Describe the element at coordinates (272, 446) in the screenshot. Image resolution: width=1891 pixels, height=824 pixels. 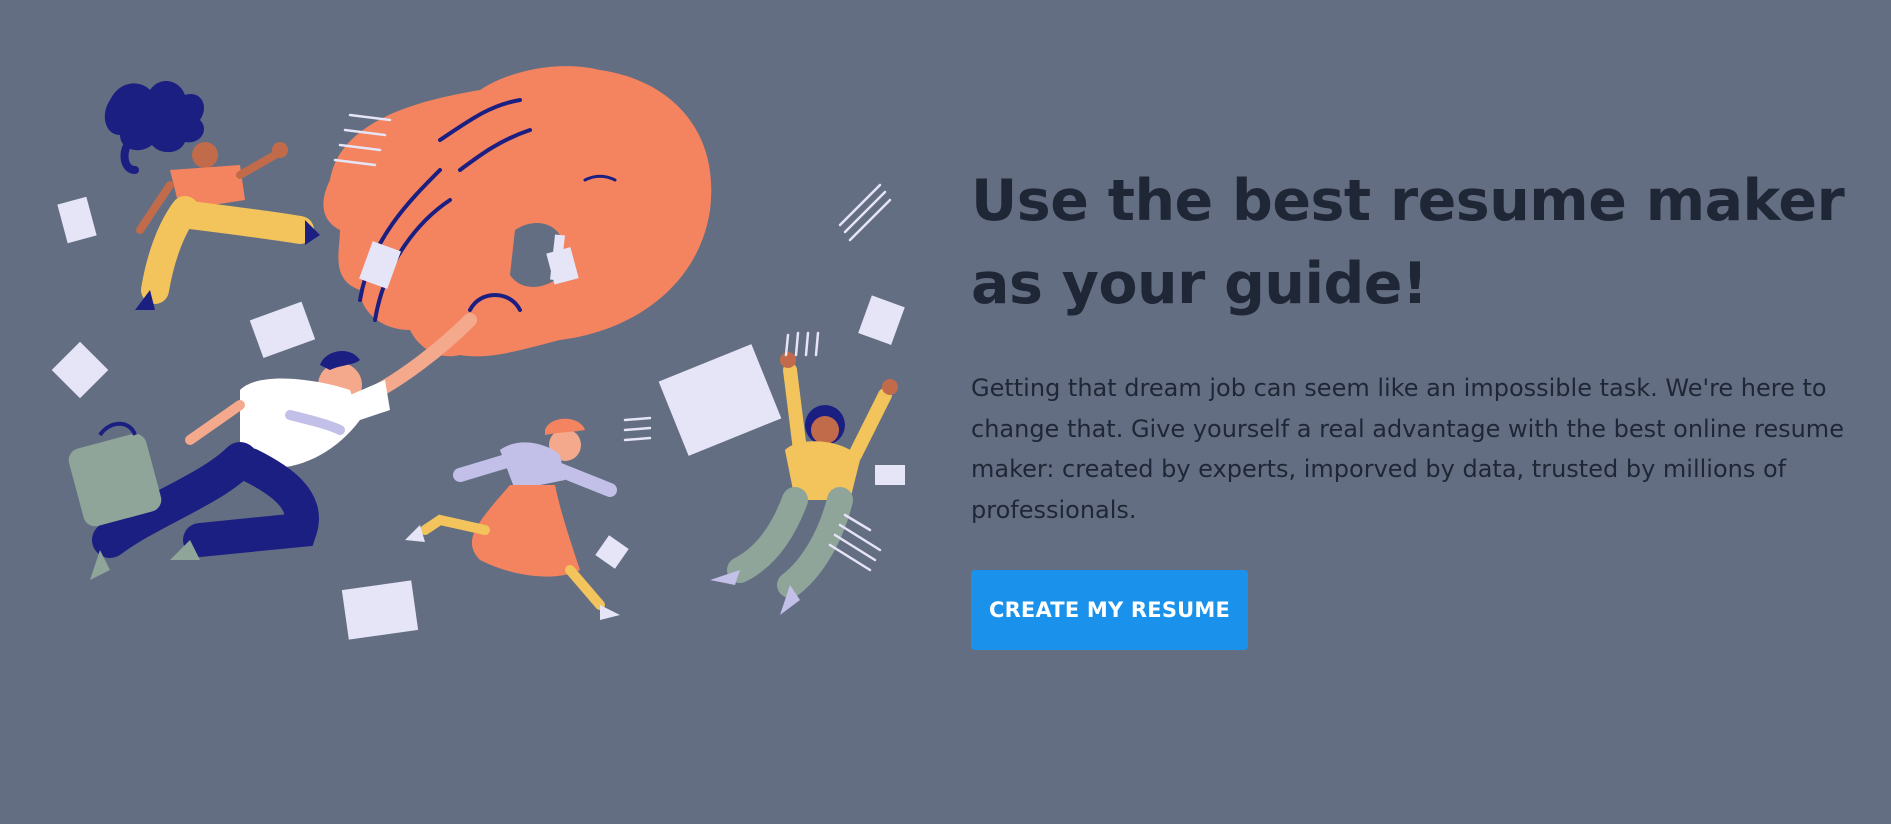
I see `man-briefcase-icon` at that location.